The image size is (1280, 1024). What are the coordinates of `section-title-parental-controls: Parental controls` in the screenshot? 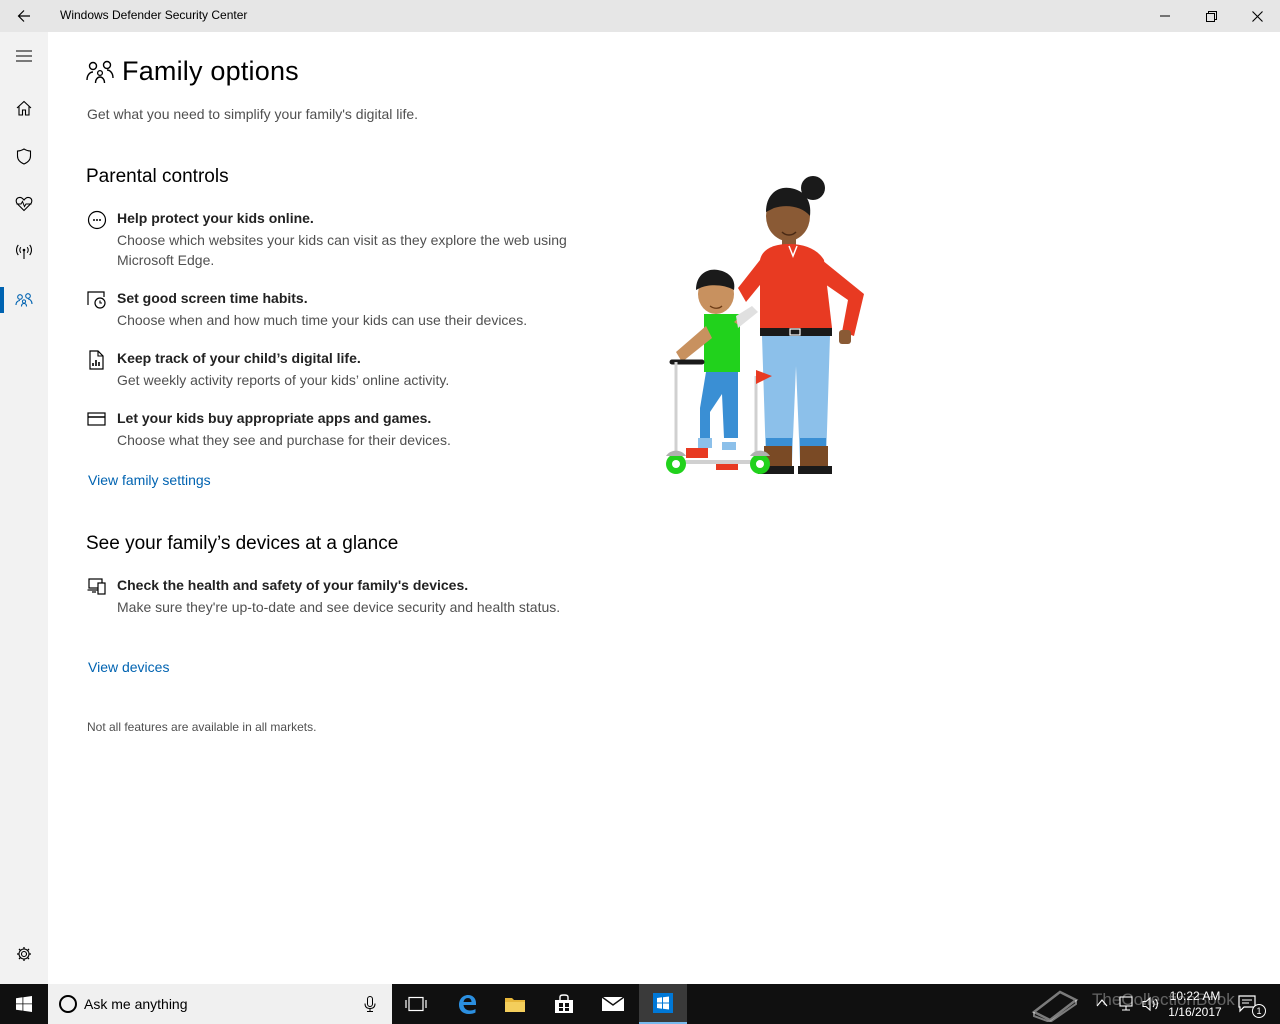 It's located at (157, 176).